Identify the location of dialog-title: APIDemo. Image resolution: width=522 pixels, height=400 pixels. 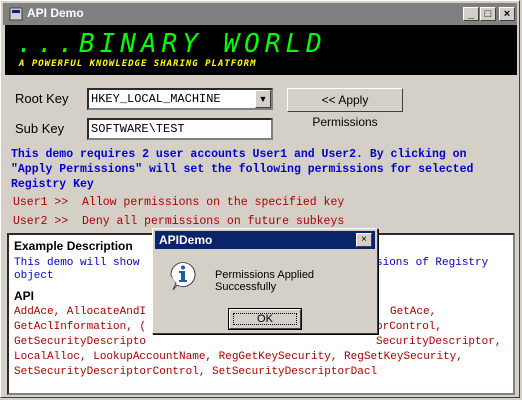
(186, 240).